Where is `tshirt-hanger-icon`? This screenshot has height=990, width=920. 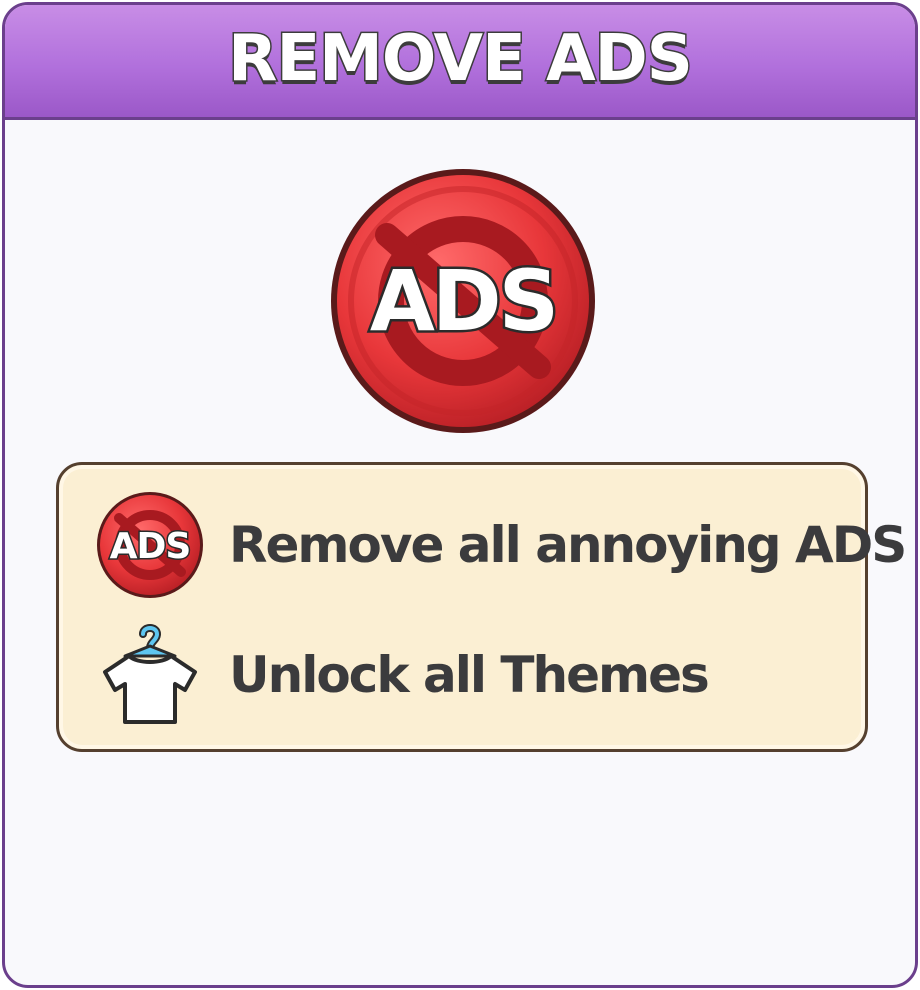 tshirt-hanger-icon is located at coordinates (150, 674).